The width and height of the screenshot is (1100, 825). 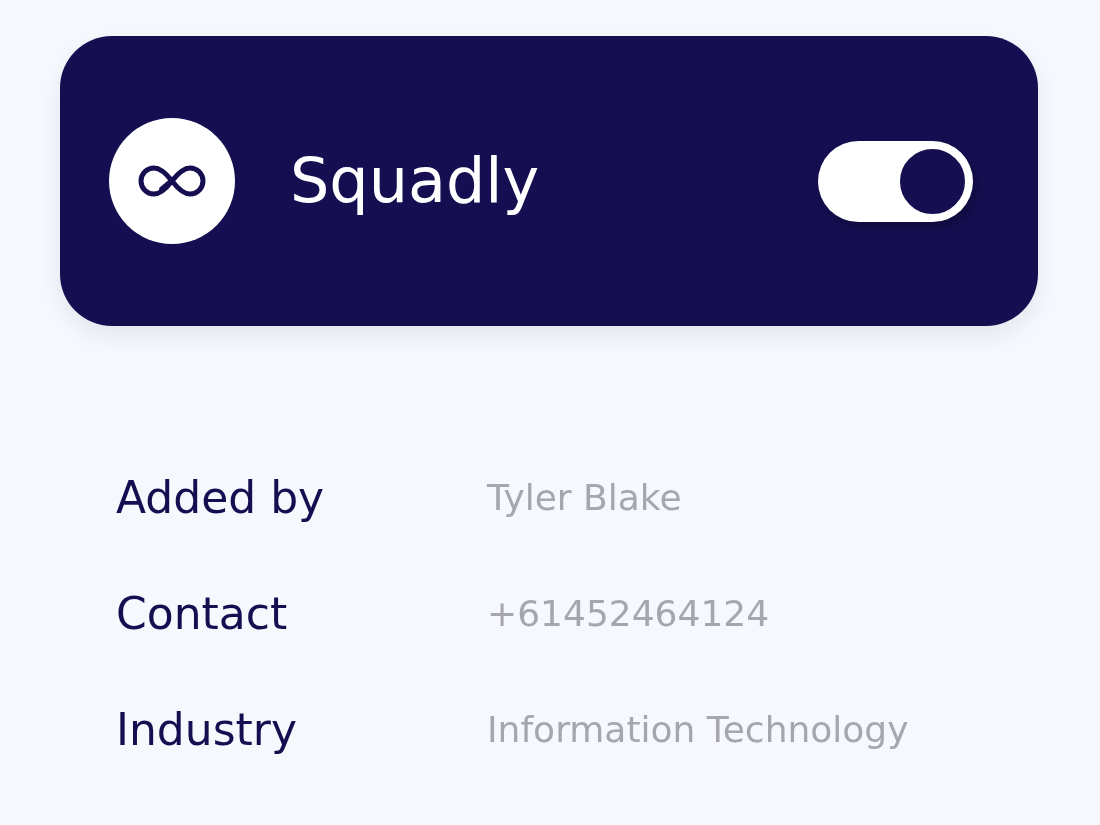 What do you see at coordinates (202, 614) in the screenshot?
I see `detail-label: Contact` at bounding box center [202, 614].